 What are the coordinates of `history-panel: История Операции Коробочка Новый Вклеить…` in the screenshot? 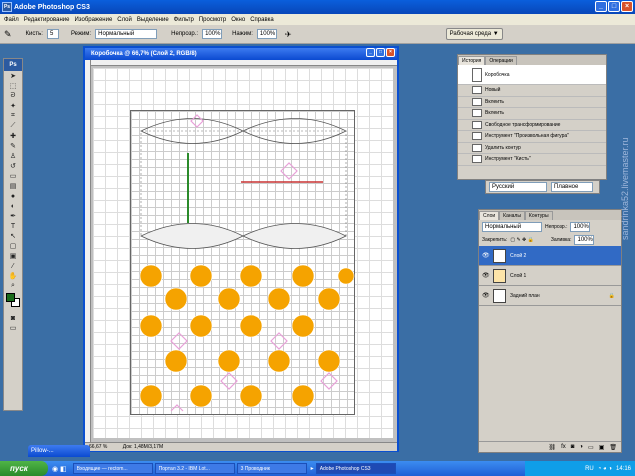 It's located at (532, 117).